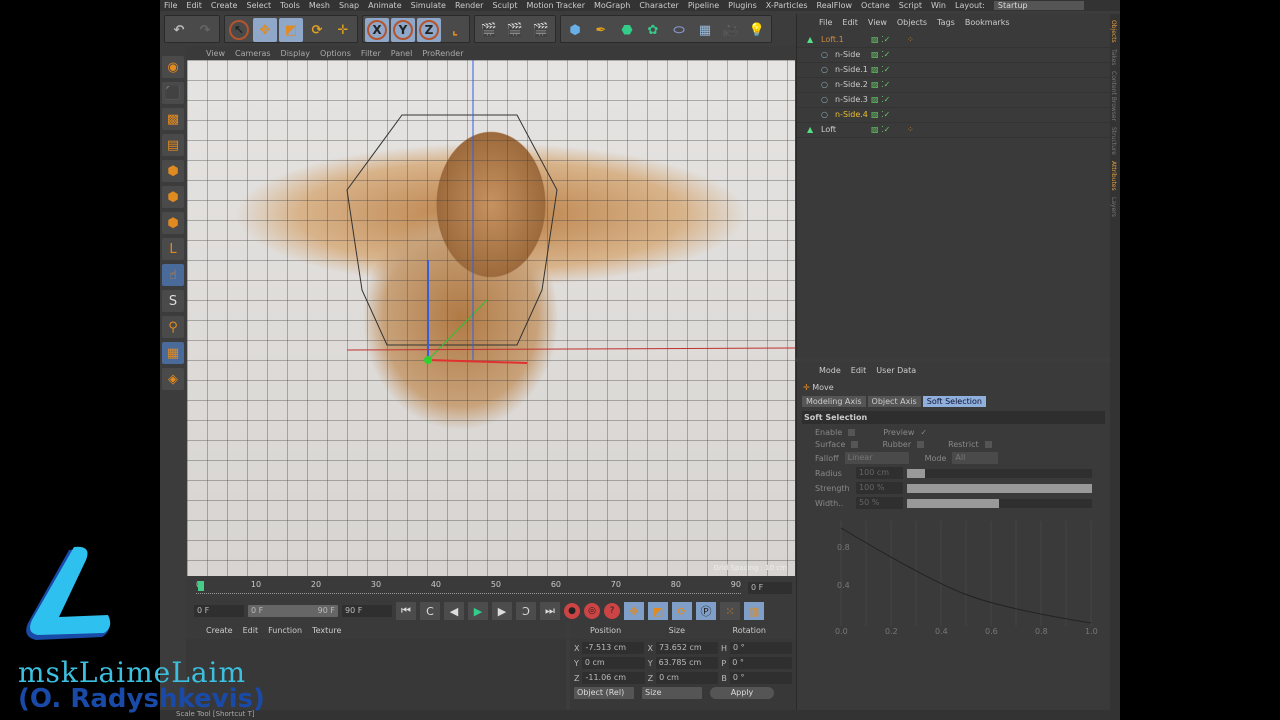  I want to click on menu-character: Character, so click(659, 5).